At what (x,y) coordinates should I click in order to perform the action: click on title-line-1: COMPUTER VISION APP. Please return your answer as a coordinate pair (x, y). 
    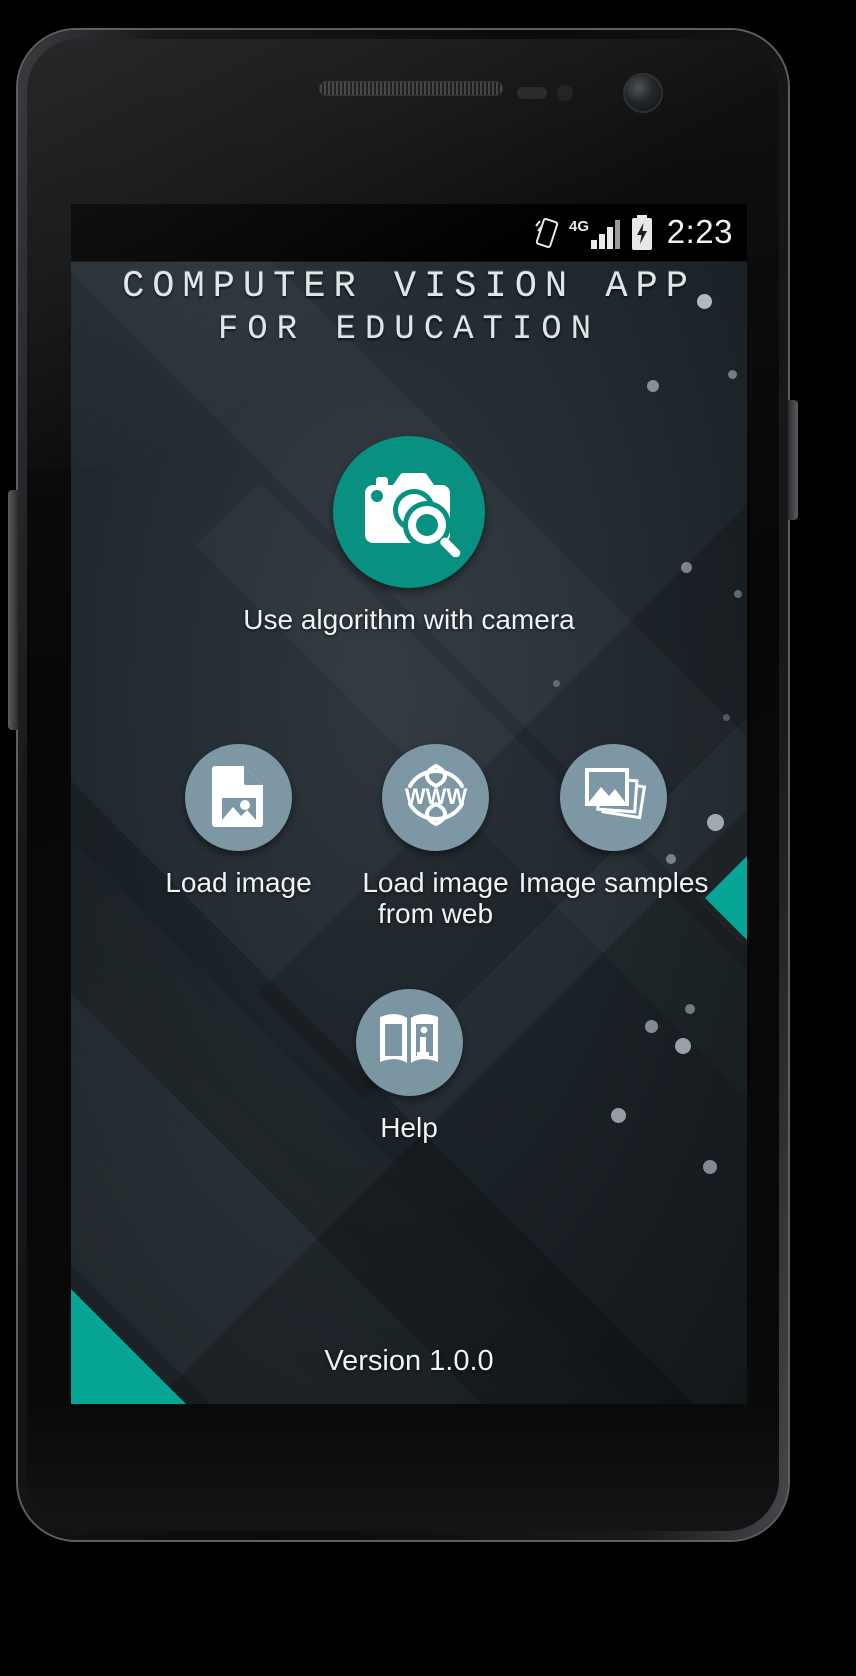
    Looking at the image, I should click on (409, 287).